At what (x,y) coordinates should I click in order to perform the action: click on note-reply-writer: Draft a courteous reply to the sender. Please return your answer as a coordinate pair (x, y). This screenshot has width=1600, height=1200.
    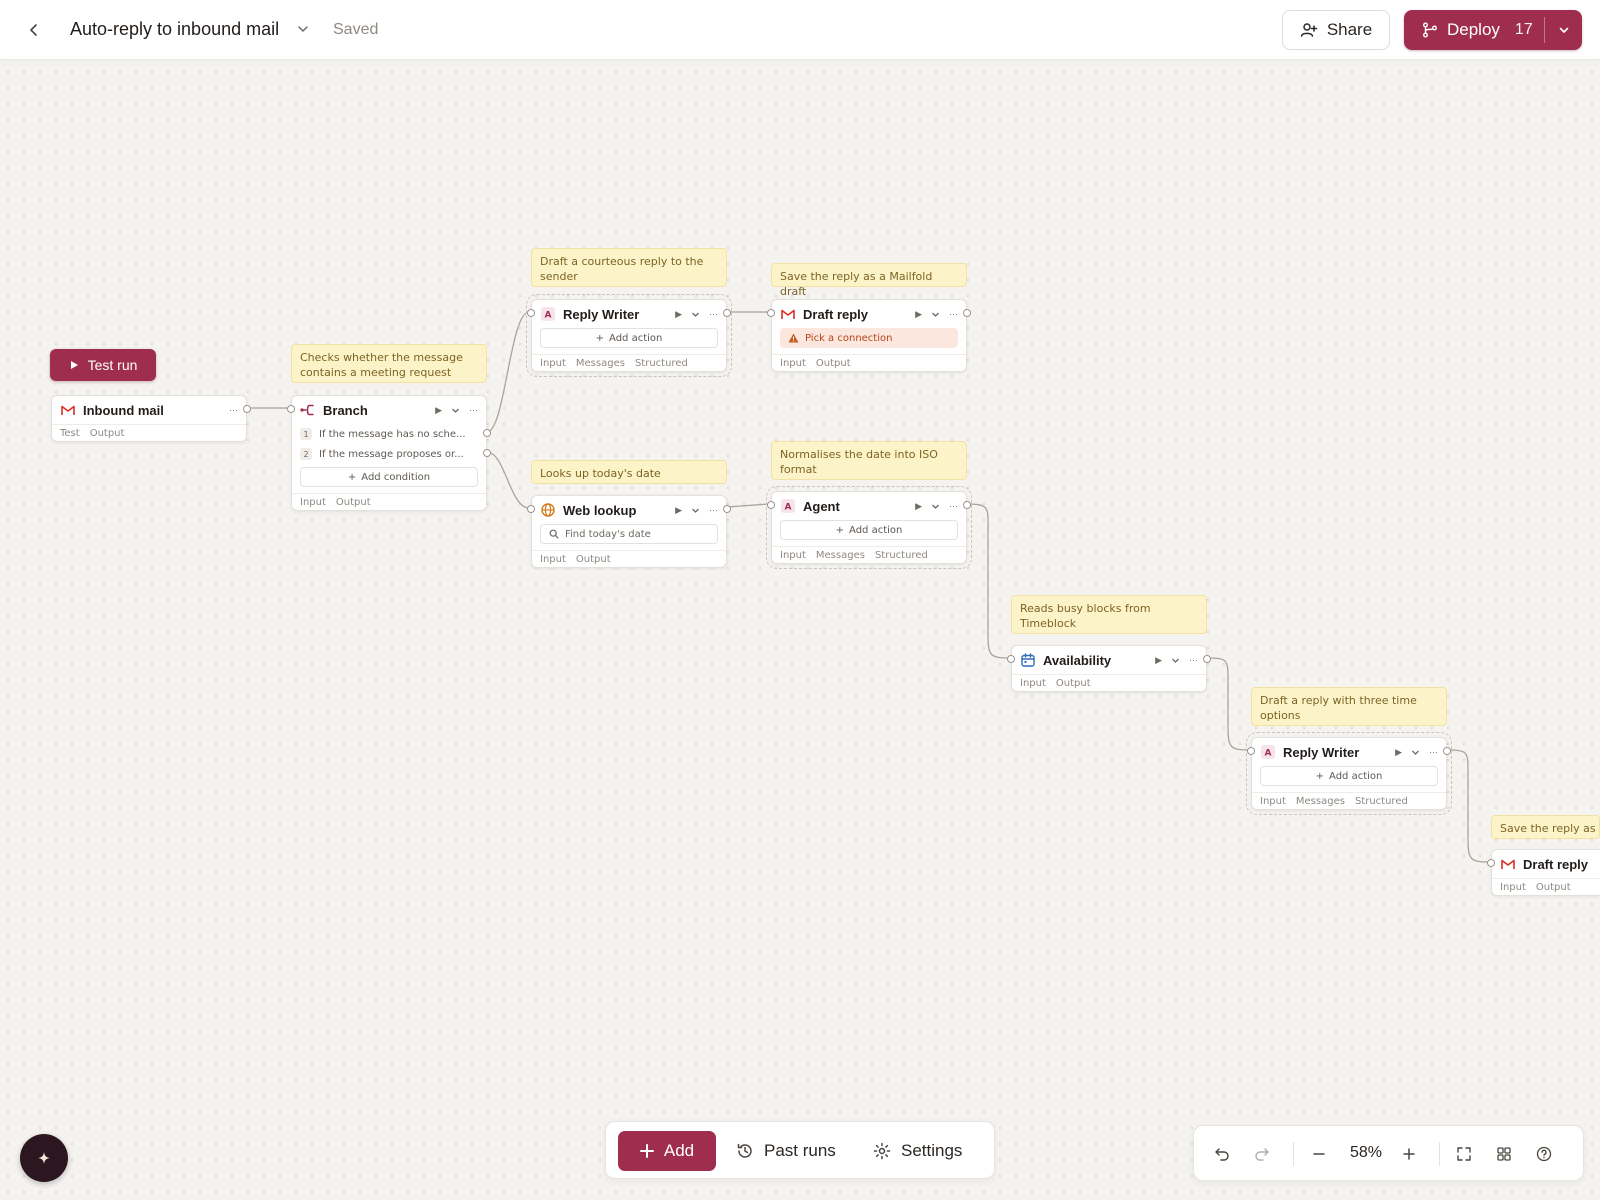
    Looking at the image, I should click on (629, 267).